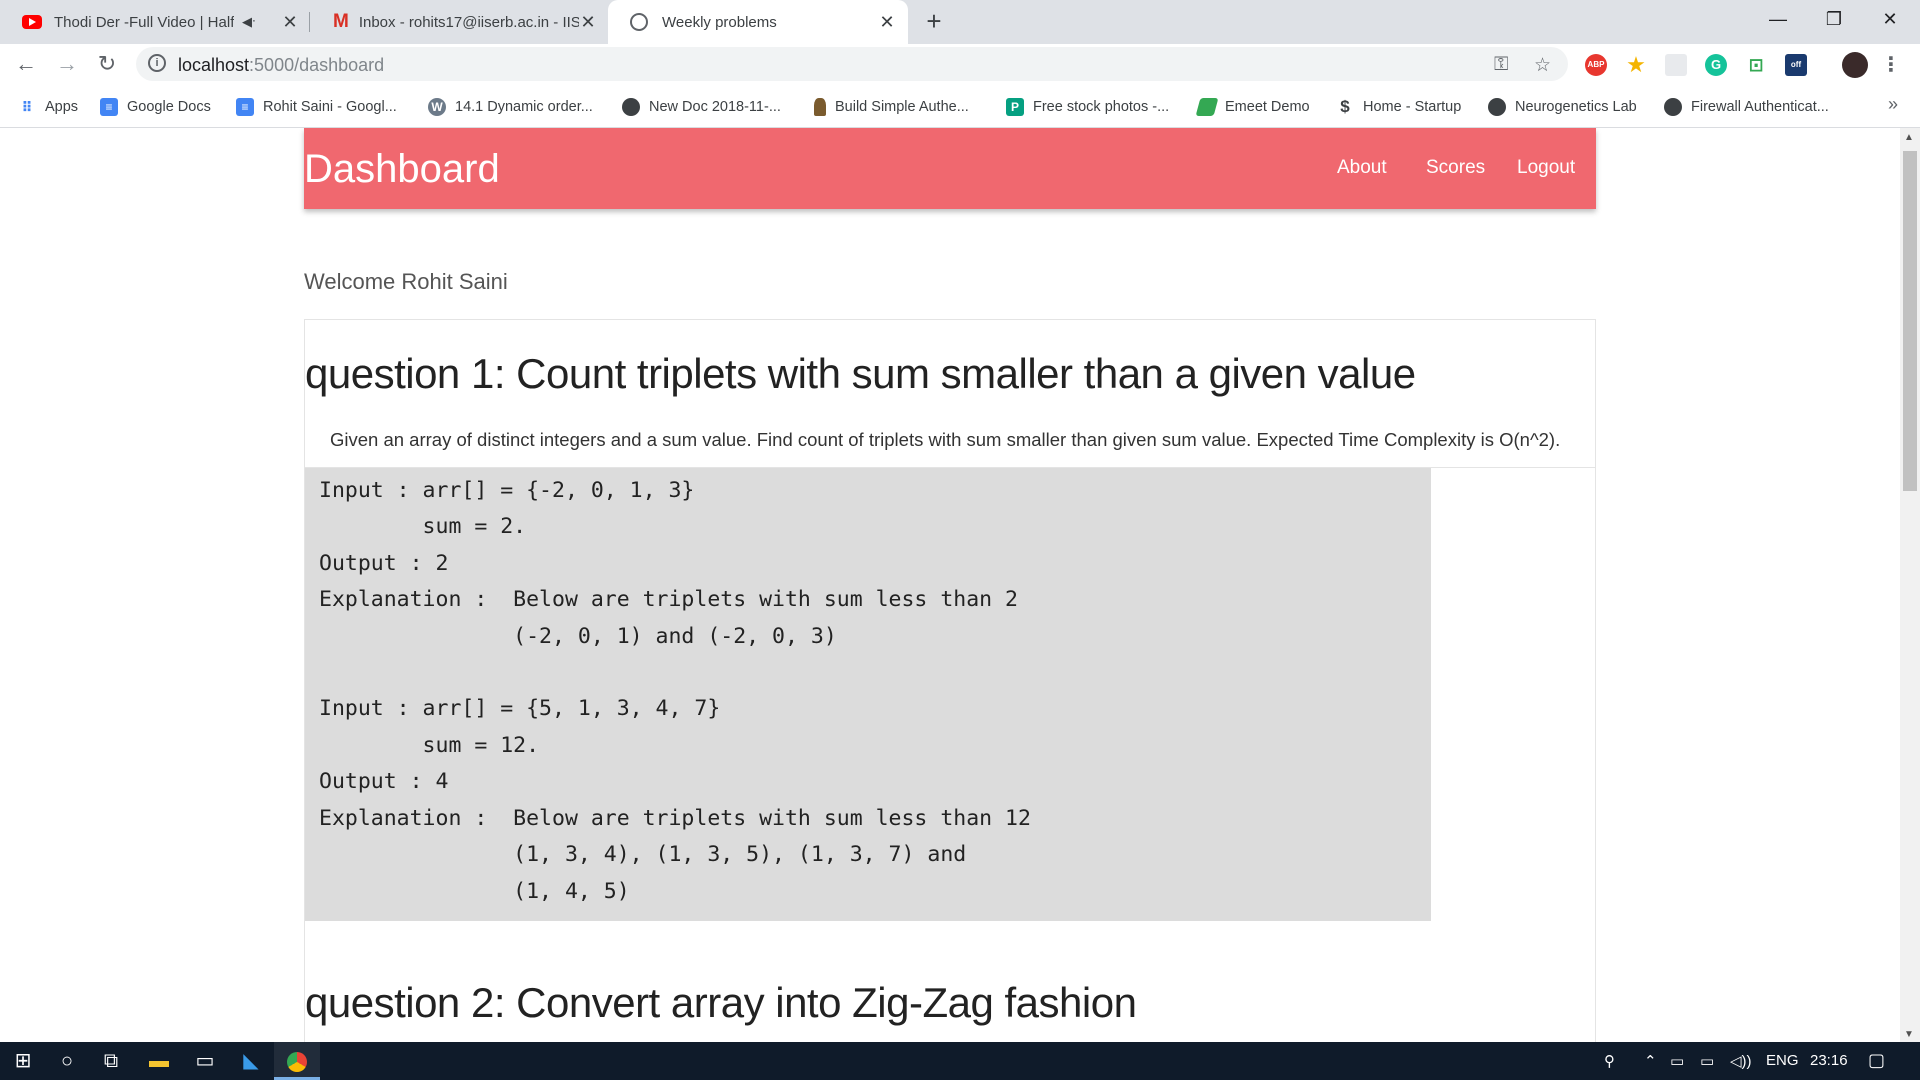  I want to click on show-hidden-icon: ⌃, so click(1650, 1061).